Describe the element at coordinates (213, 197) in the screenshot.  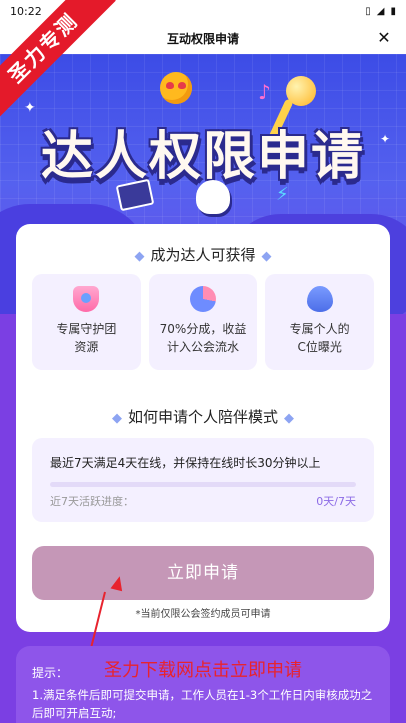
I see `hand-gesture-icon` at that location.